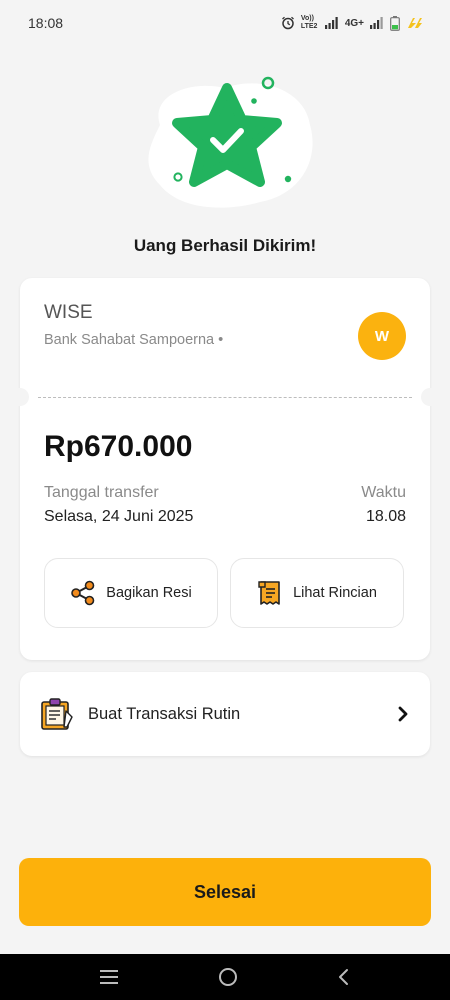 The height and width of the screenshot is (1000, 450). What do you see at coordinates (68, 312) in the screenshot?
I see `recipient-name: WISE` at bounding box center [68, 312].